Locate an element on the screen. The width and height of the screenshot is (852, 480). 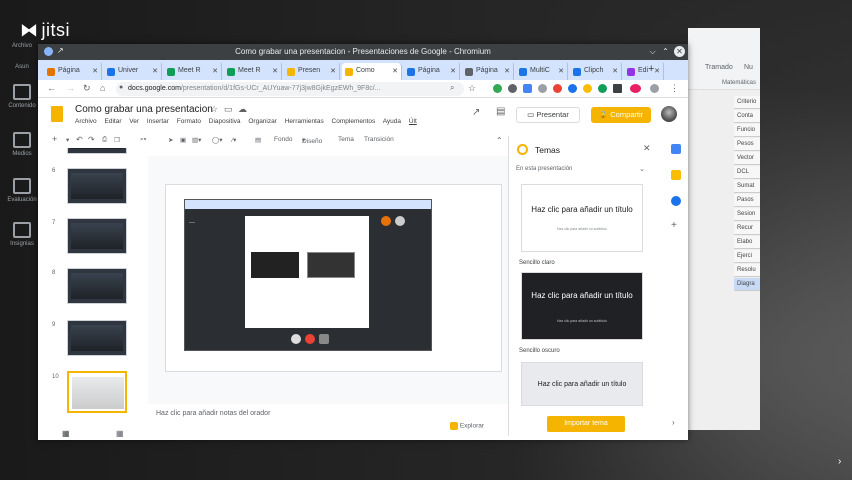
toolbar-tema: Tema is located at coordinates (346, 139).